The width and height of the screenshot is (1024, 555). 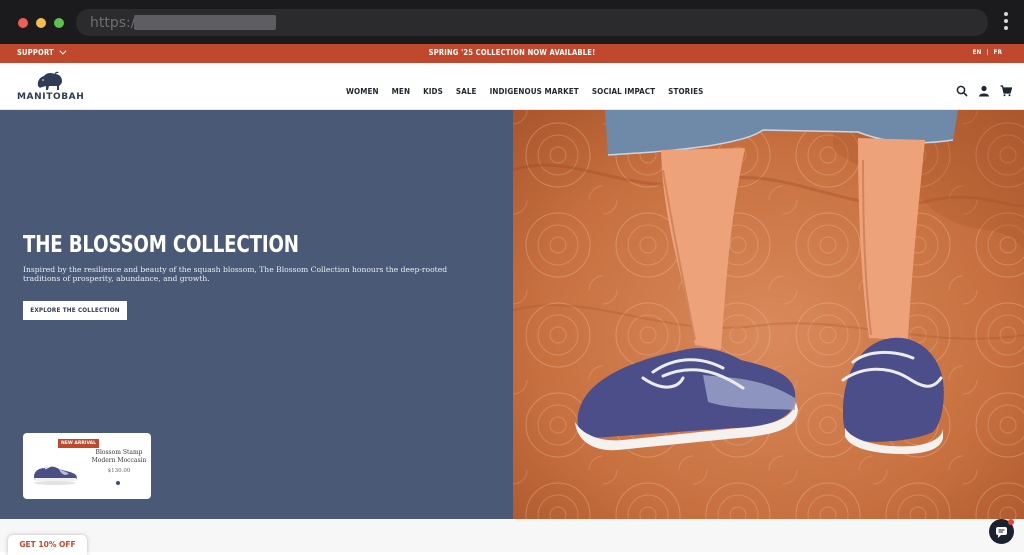 What do you see at coordinates (161, 245) in the screenshot?
I see `hero-title: THE BLOSSOM COLLECTION` at bounding box center [161, 245].